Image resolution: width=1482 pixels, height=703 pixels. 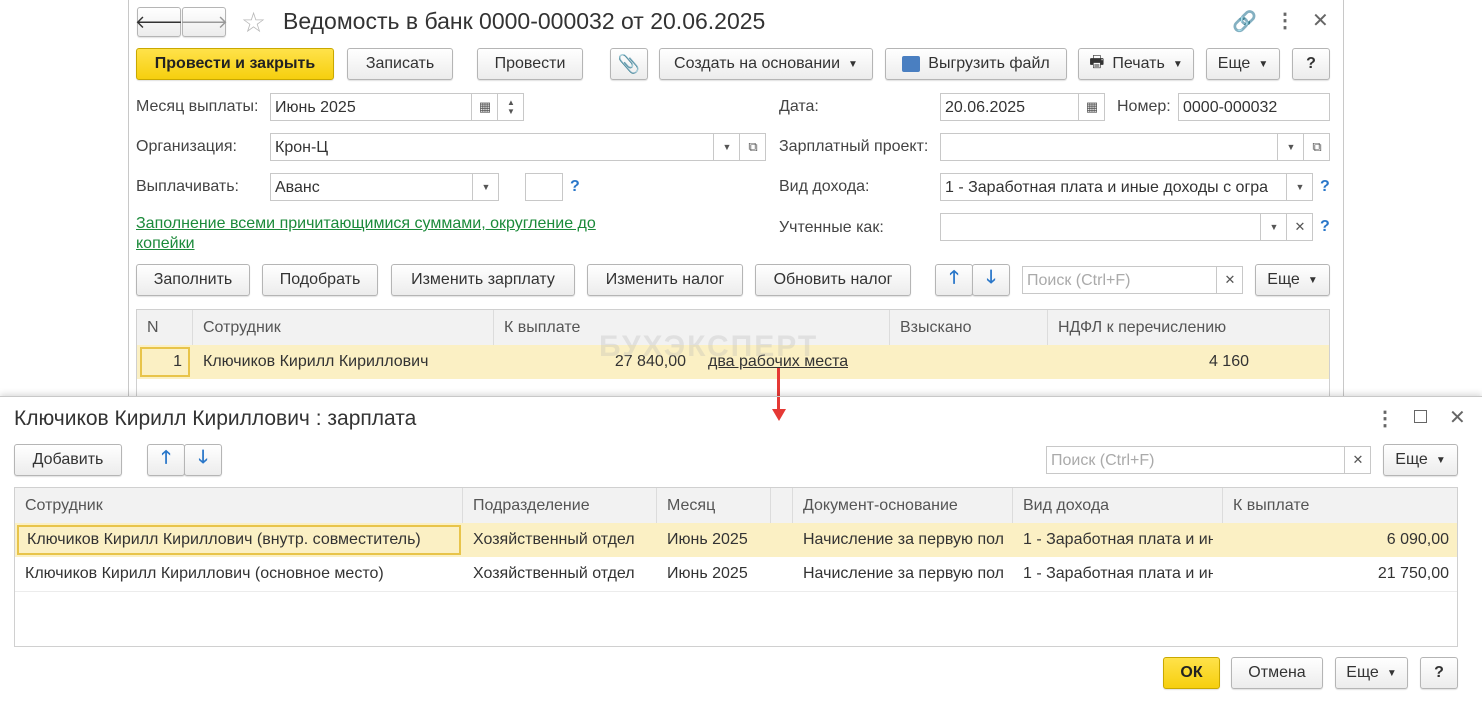 I want to click on link-icon: 🔗, so click(x=1244, y=21).